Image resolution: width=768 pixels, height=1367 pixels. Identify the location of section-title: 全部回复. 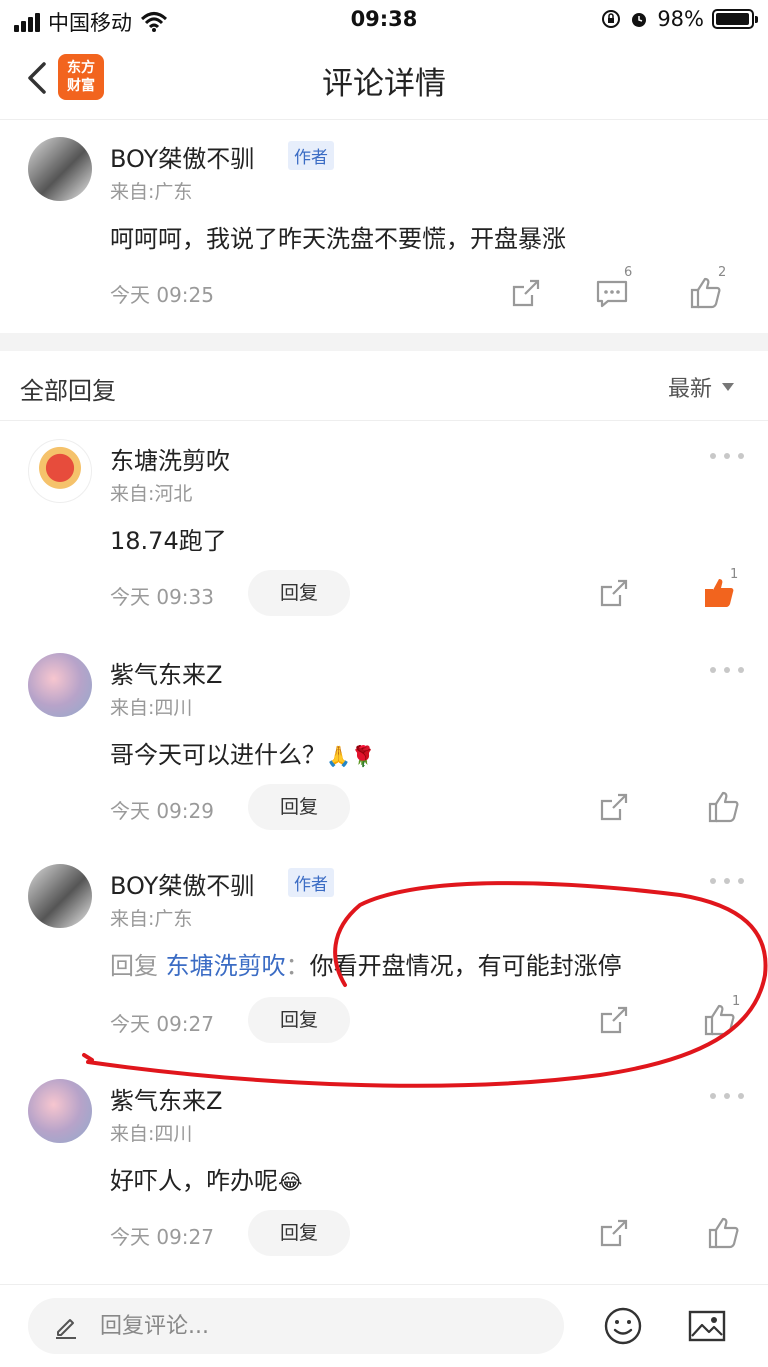
(68, 391).